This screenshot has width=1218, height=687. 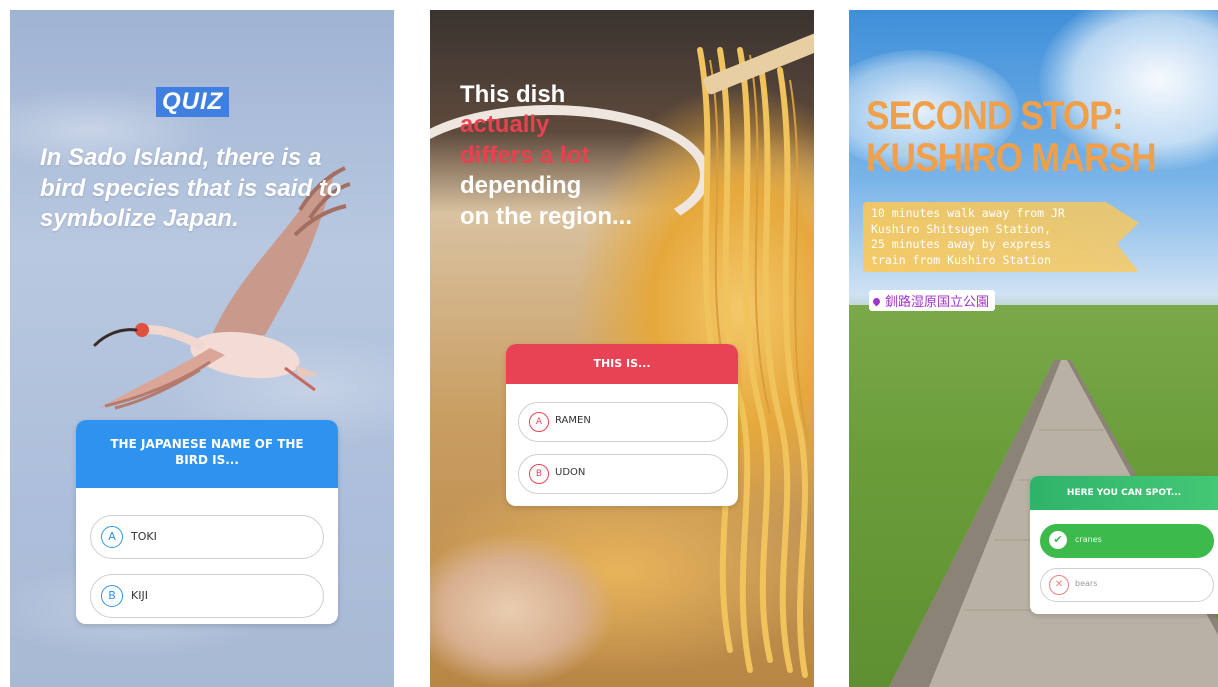 What do you see at coordinates (193, 102) in the screenshot?
I see `quiz-label: QUIZ` at bounding box center [193, 102].